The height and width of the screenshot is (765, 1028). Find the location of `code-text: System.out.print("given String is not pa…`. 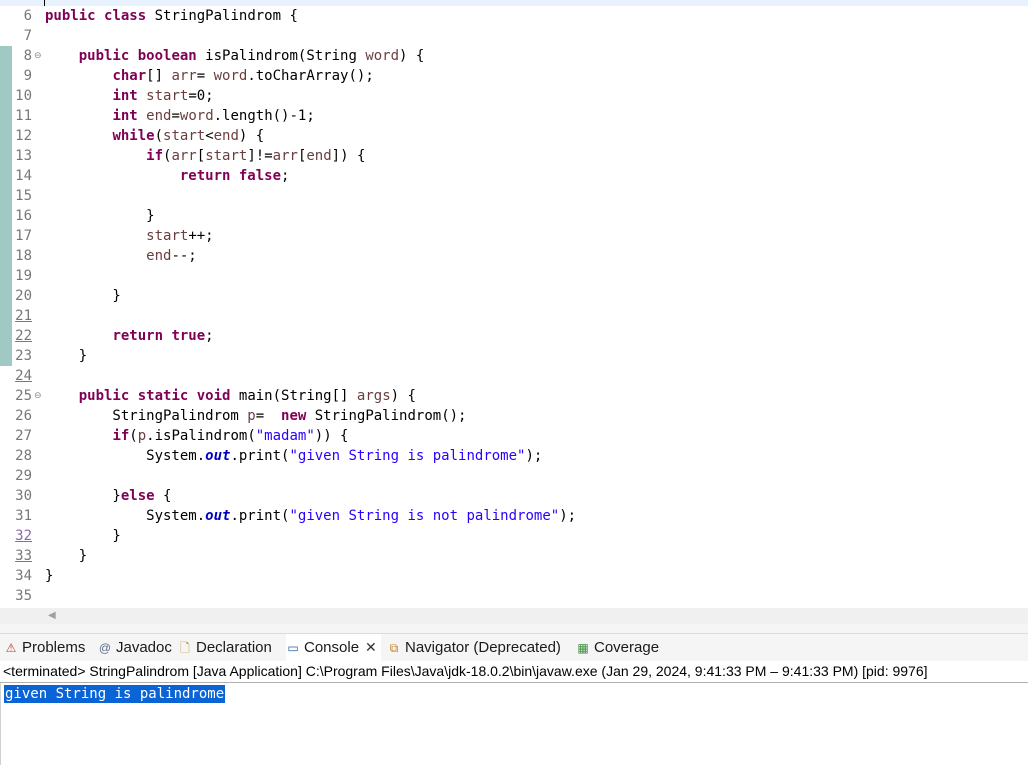

code-text: System.out.print("given String is not pa… is located at coordinates (310, 516).